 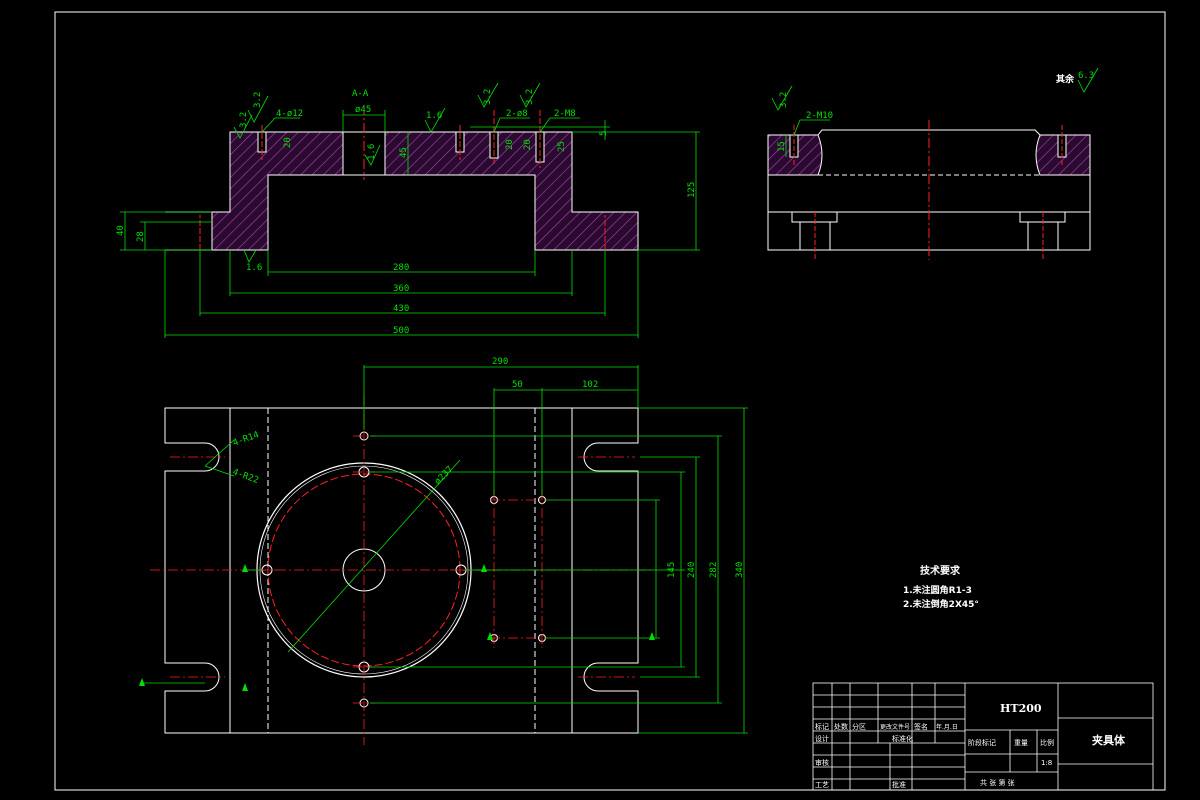 I want to click on col-label-sign: 签名, so click(x=921, y=726).